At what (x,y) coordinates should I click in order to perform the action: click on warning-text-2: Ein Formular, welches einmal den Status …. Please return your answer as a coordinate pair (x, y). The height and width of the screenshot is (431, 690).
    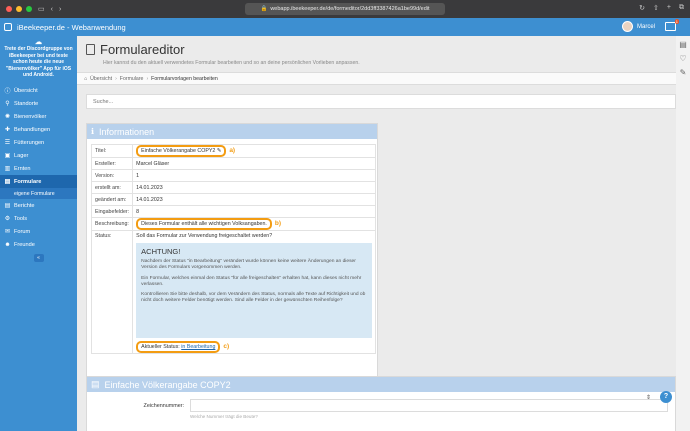
    Looking at the image, I should click on (251, 281).